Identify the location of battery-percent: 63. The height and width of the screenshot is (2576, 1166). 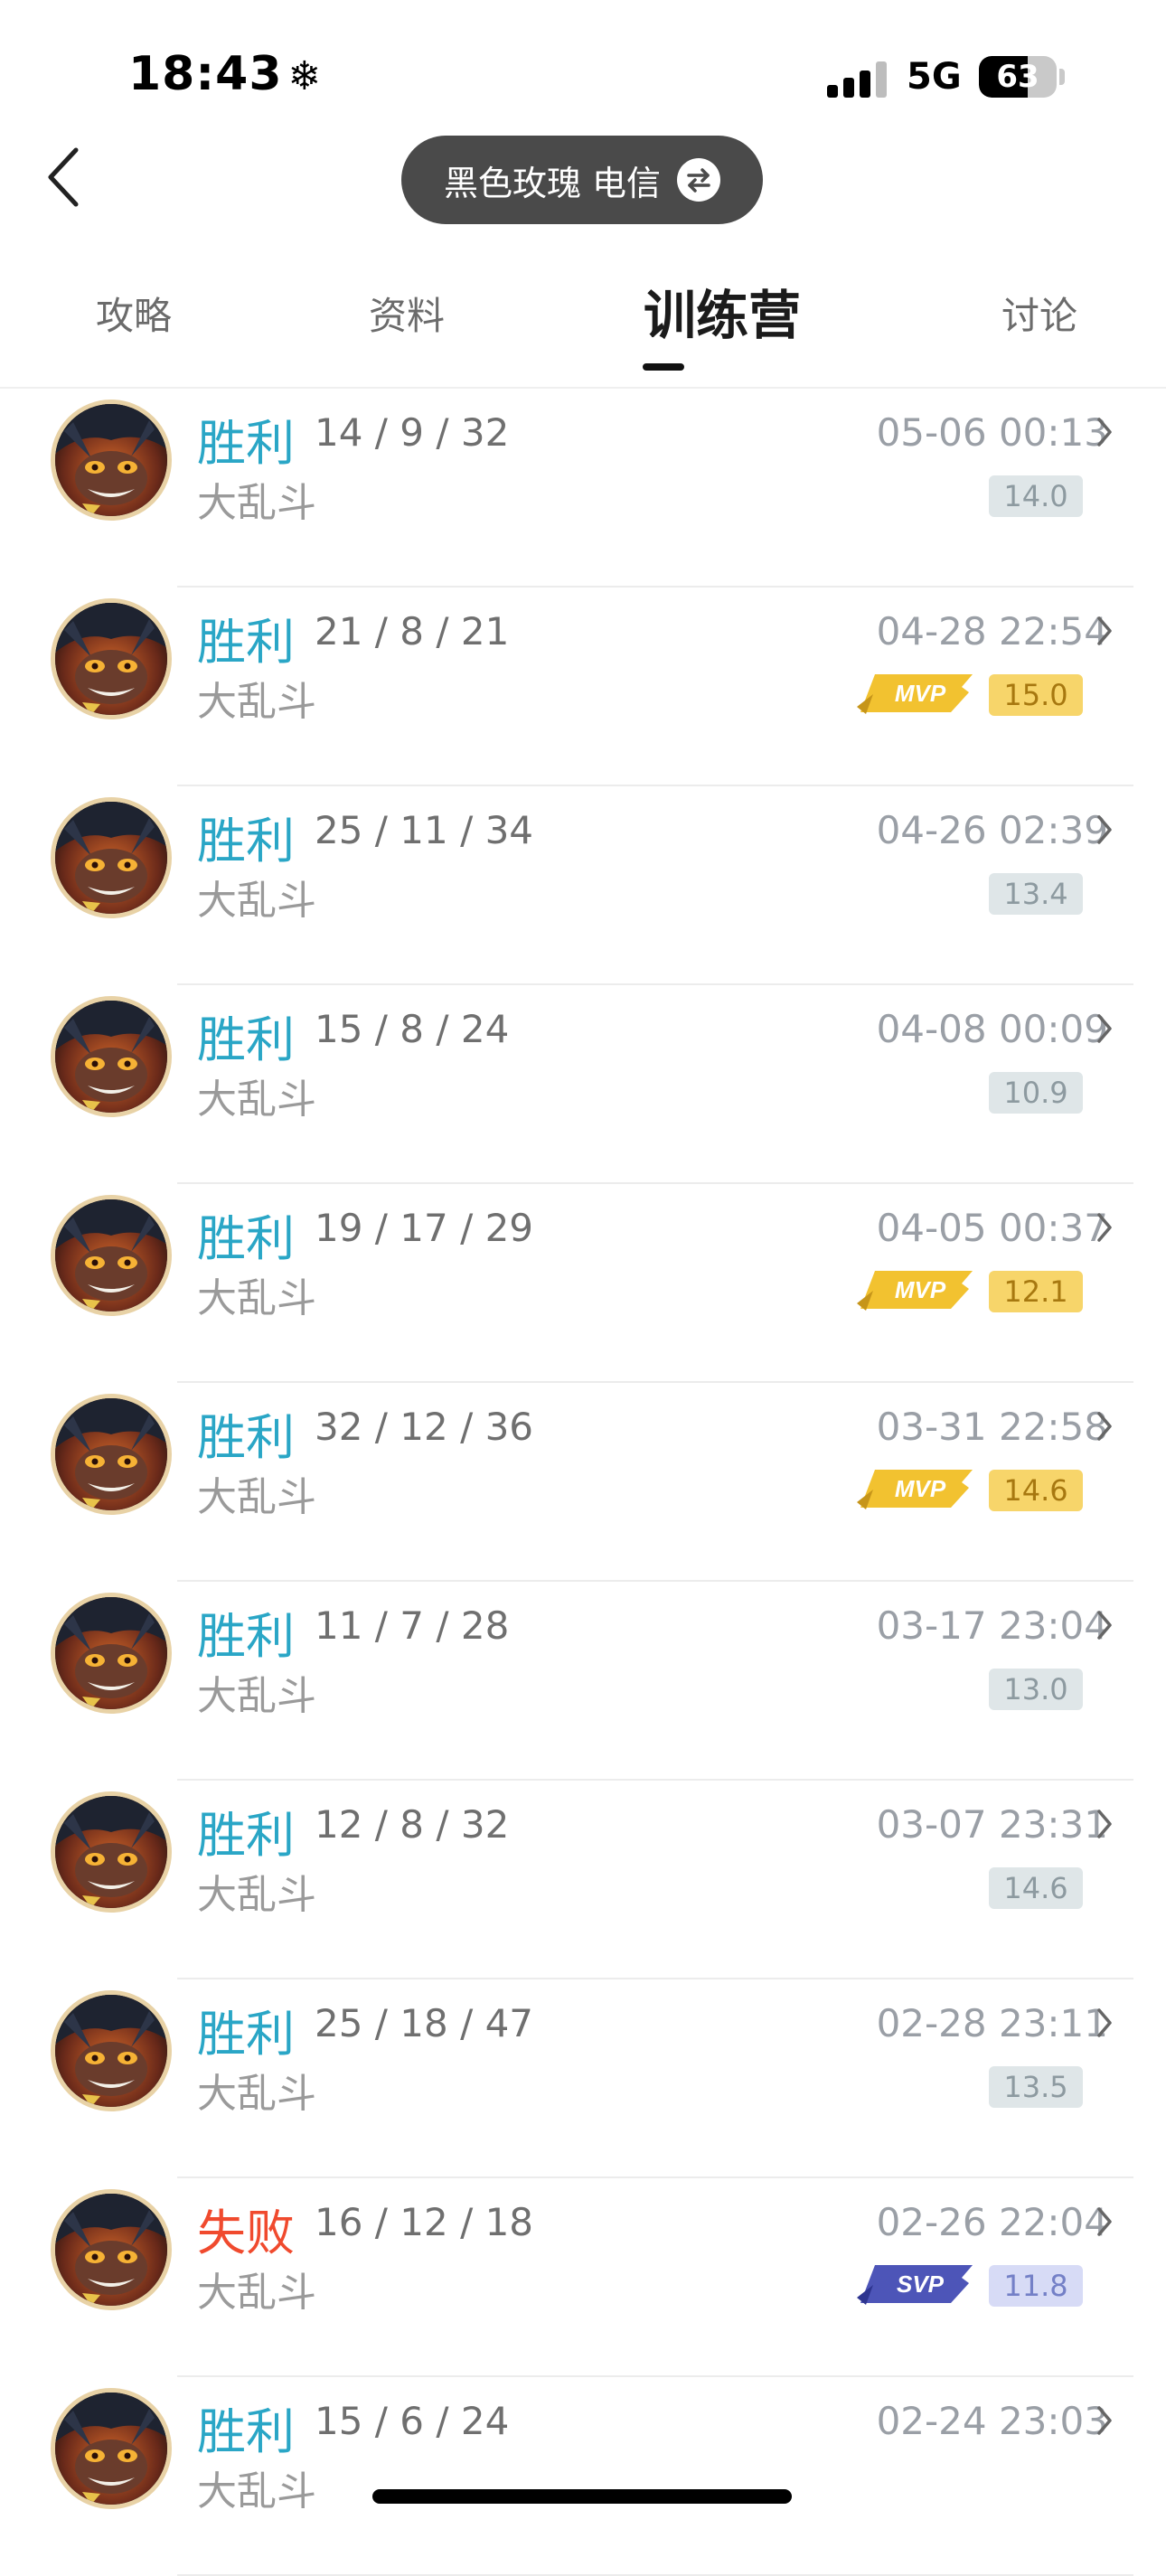
(1018, 77).